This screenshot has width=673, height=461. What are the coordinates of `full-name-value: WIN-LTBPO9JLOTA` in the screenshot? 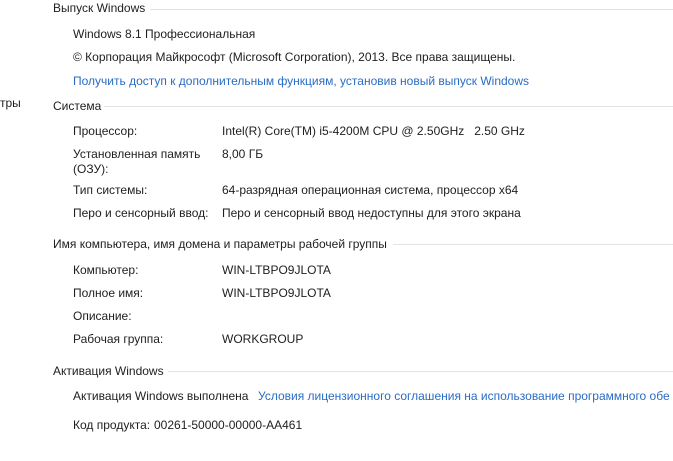 It's located at (276, 293).